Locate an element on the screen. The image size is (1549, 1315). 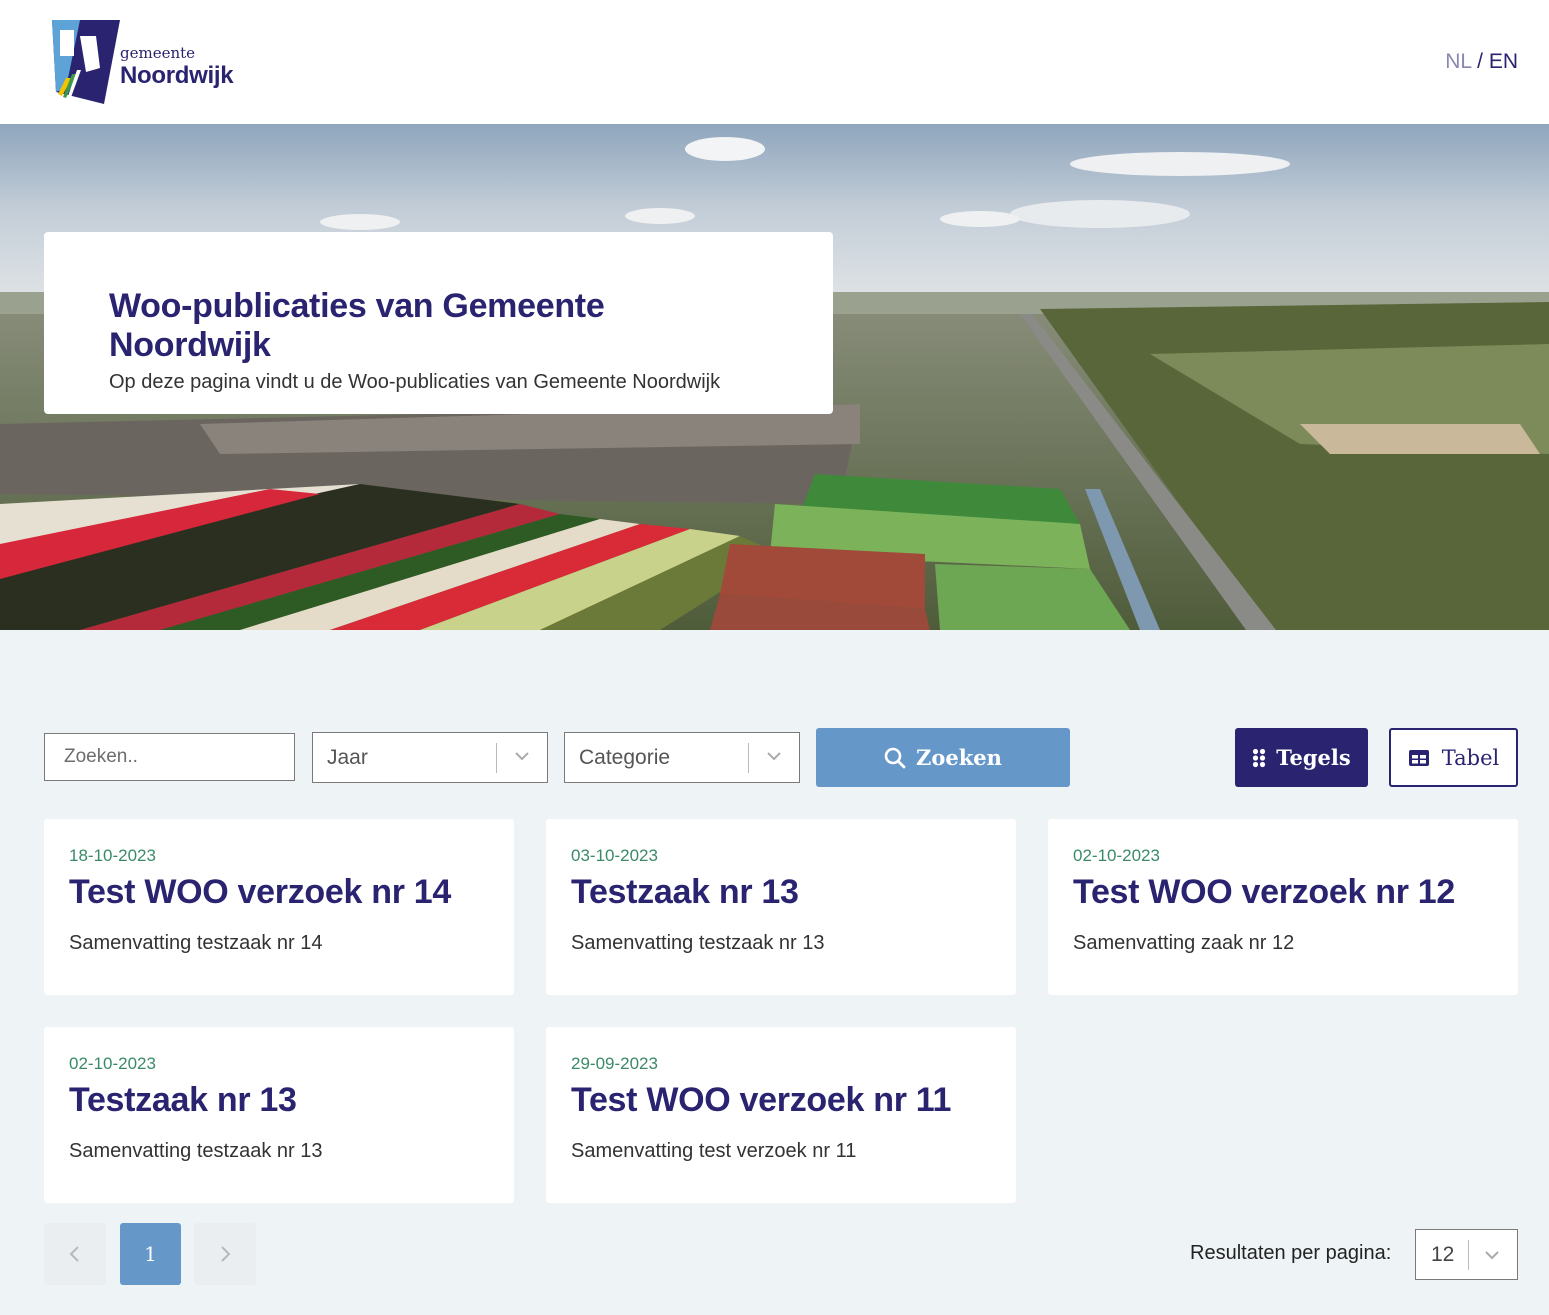
page-title: Woo-publicaties van Gemeente Noordwijk is located at coordinates (357, 325).